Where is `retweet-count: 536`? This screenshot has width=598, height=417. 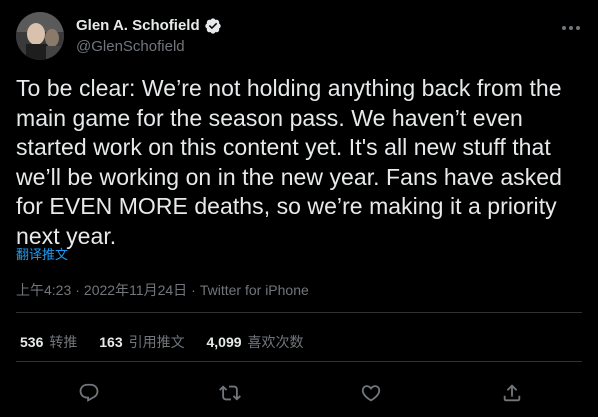 retweet-count: 536 is located at coordinates (32, 342).